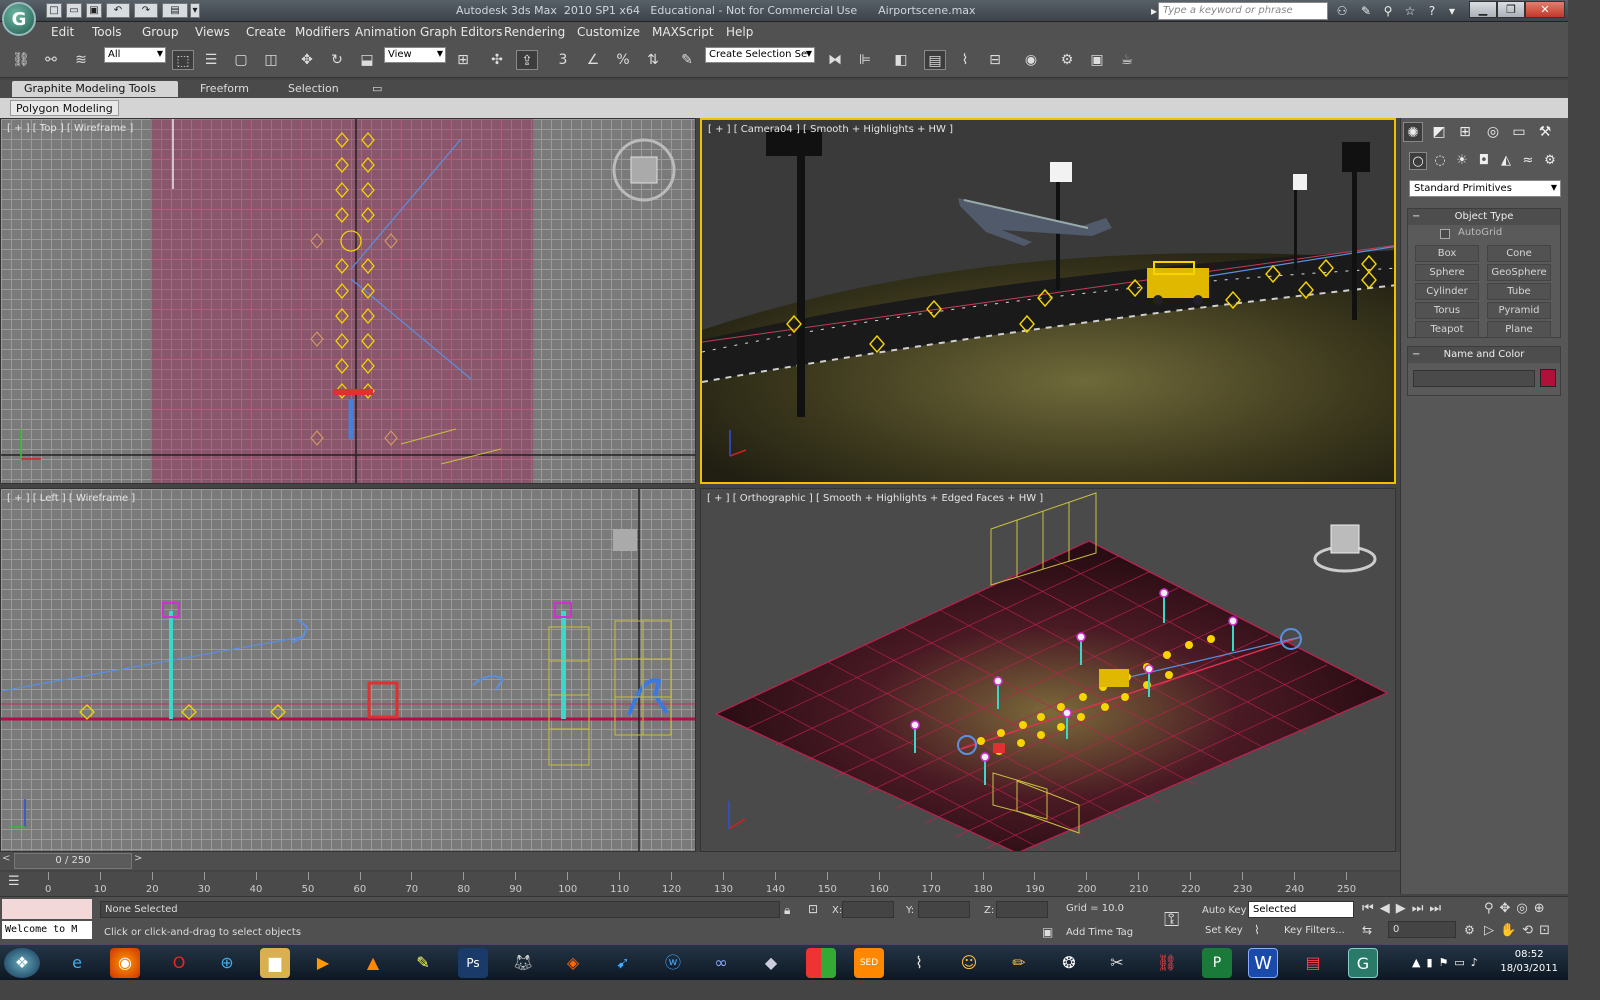 The image size is (1600, 1000). Describe the element at coordinates (739, 32) in the screenshot. I see `menu-help: Help` at that location.